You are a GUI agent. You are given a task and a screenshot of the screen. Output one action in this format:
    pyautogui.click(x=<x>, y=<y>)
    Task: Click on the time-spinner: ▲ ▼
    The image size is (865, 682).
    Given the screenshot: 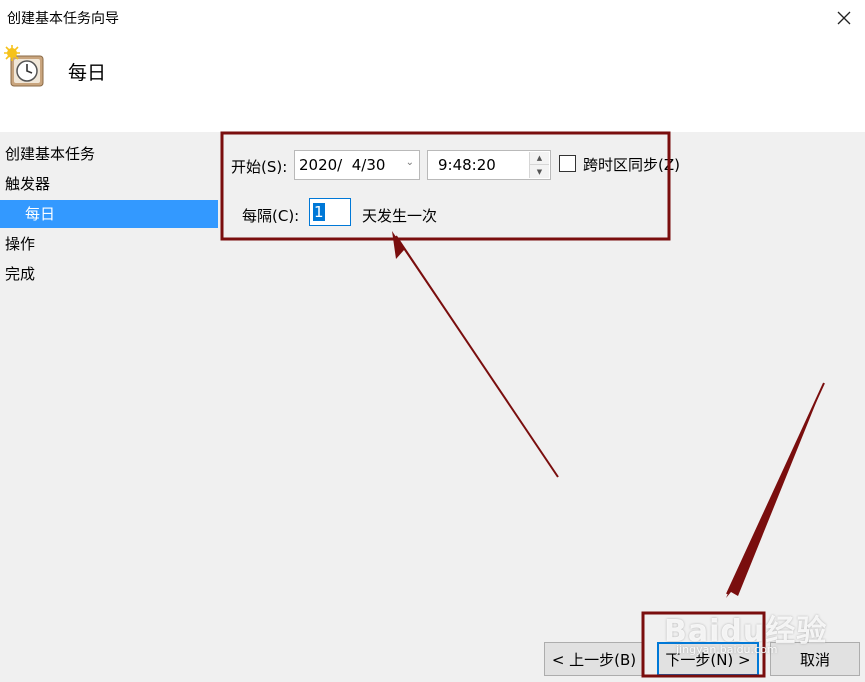 What is the action you would take?
    pyautogui.click(x=539, y=165)
    